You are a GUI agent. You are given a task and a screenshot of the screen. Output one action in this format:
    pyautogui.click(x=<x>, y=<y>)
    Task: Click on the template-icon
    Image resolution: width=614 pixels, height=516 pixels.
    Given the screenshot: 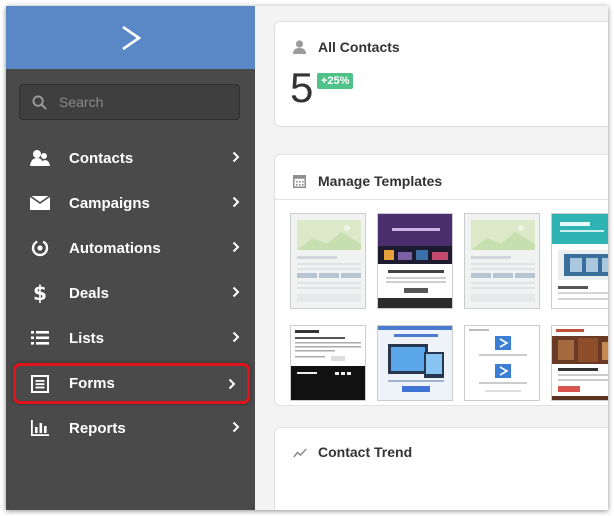 What is the action you would take?
    pyautogui.click(x=299, y=181)
    